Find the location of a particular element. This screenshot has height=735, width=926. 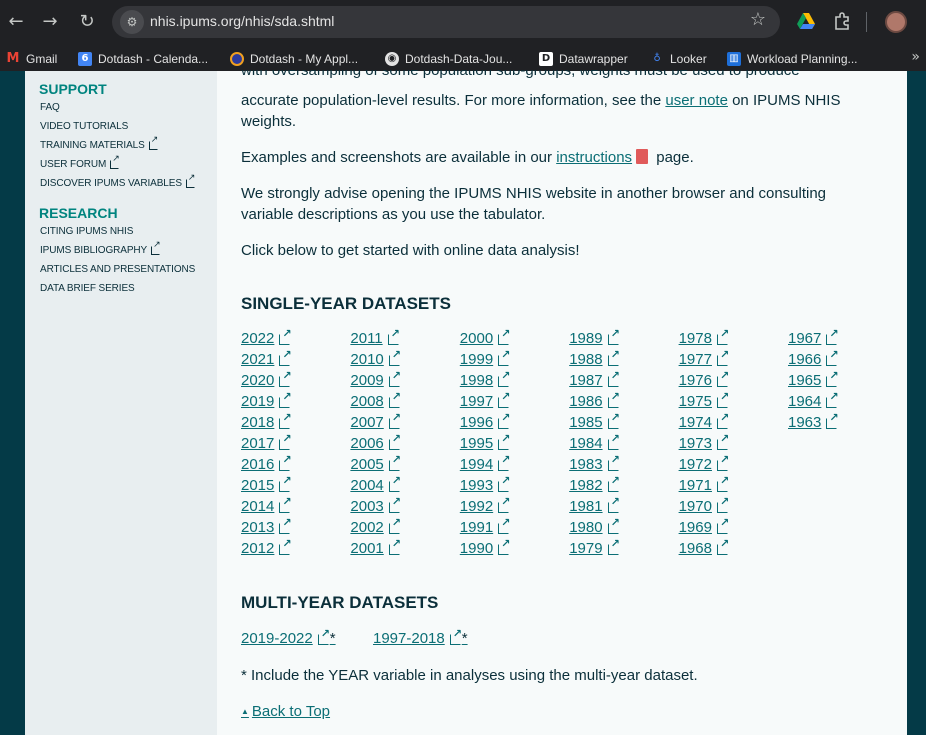

dataset-link-1967: 1967 is located at coordinates (813, 337).